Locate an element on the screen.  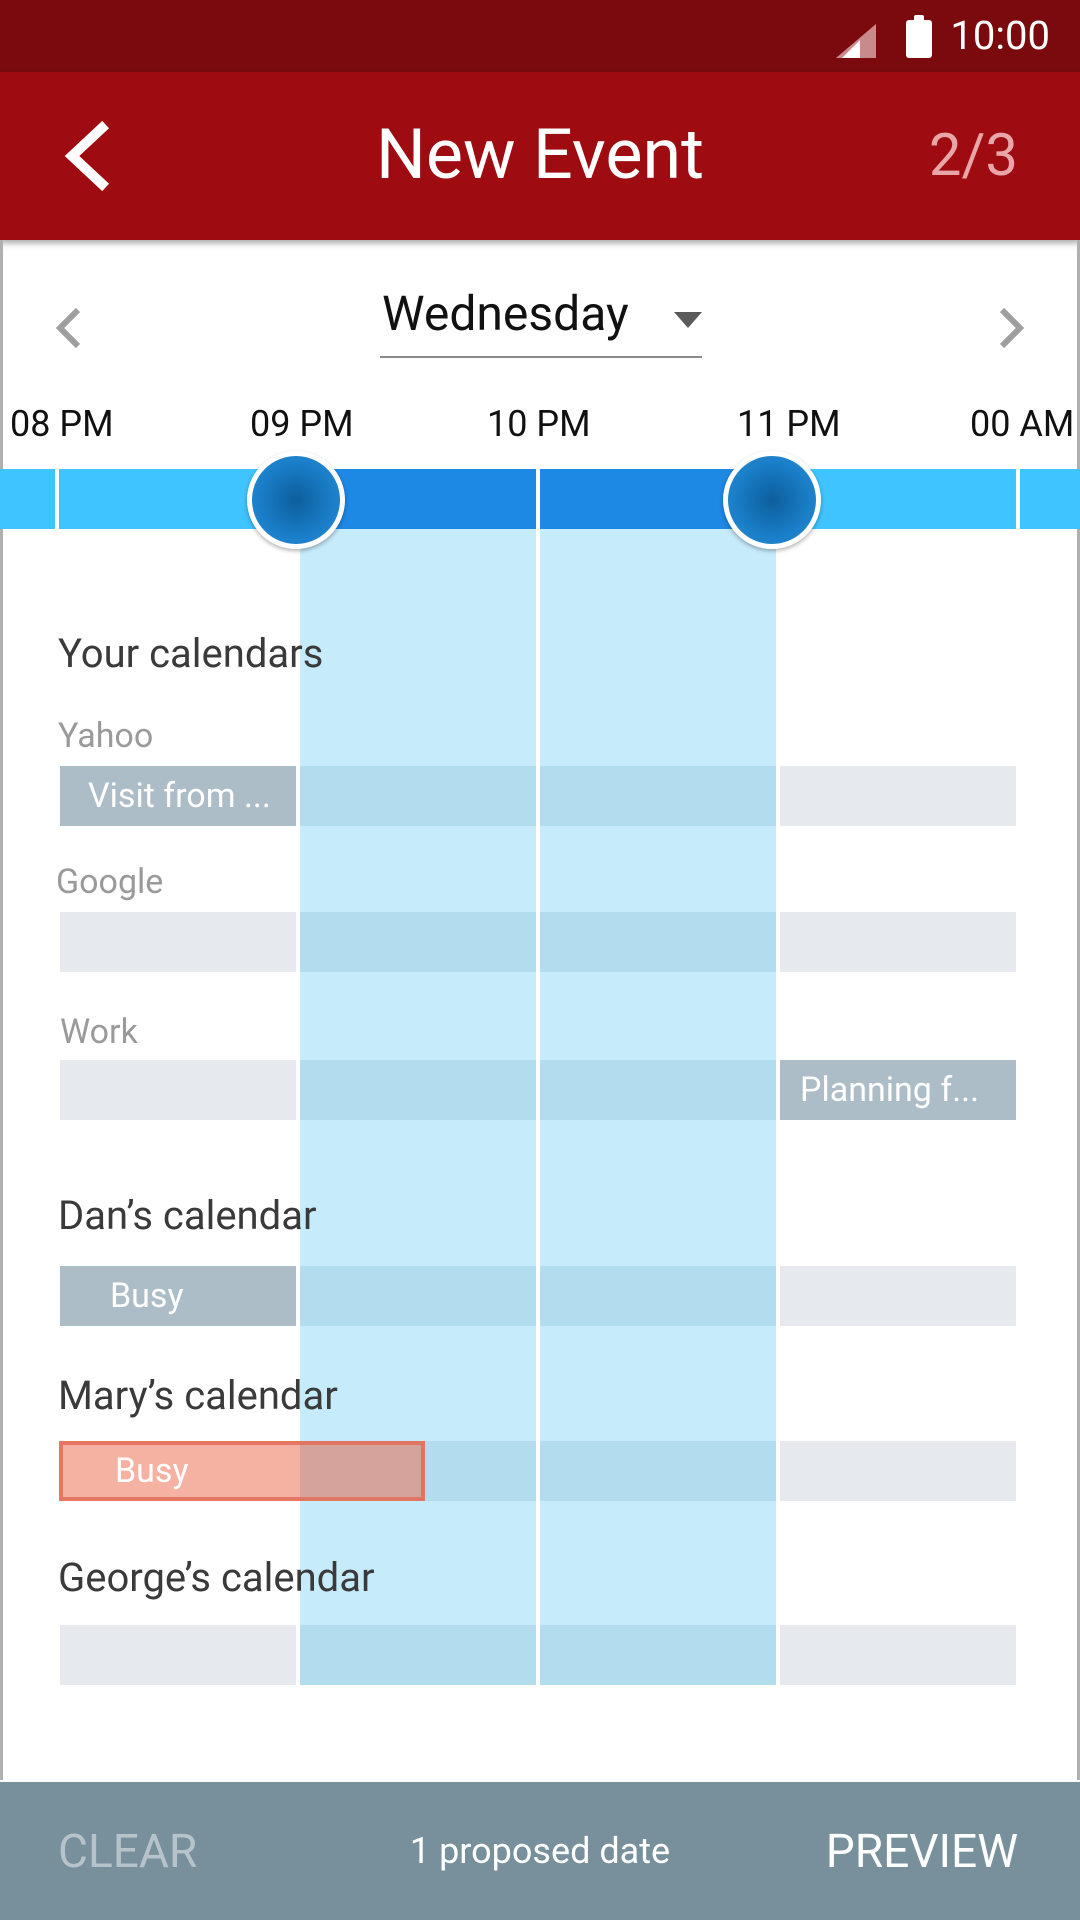
dropdown-caret-icon is located at coordinates (688, 320).